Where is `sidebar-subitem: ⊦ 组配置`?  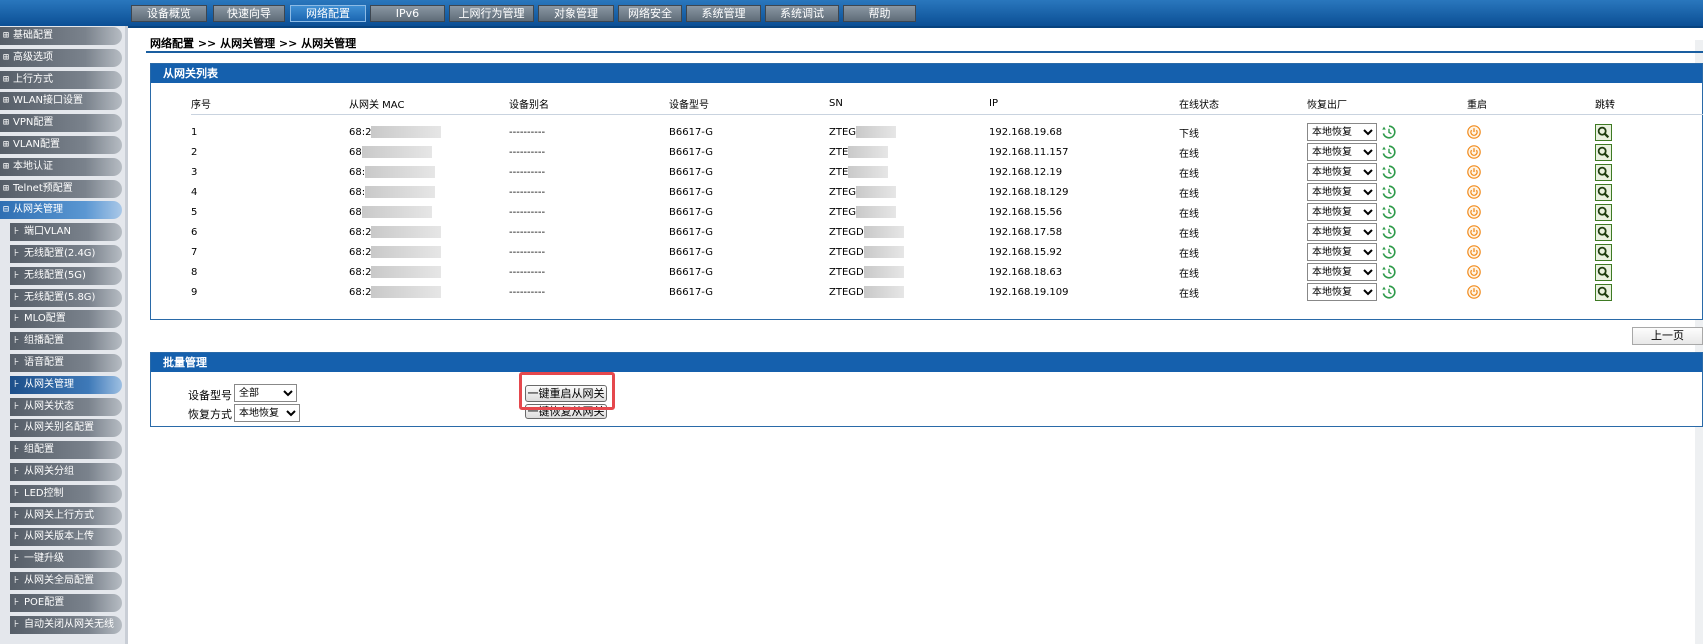
sidebar-subitem: ⊦ 组配置 is located at coordinates (66, 450).